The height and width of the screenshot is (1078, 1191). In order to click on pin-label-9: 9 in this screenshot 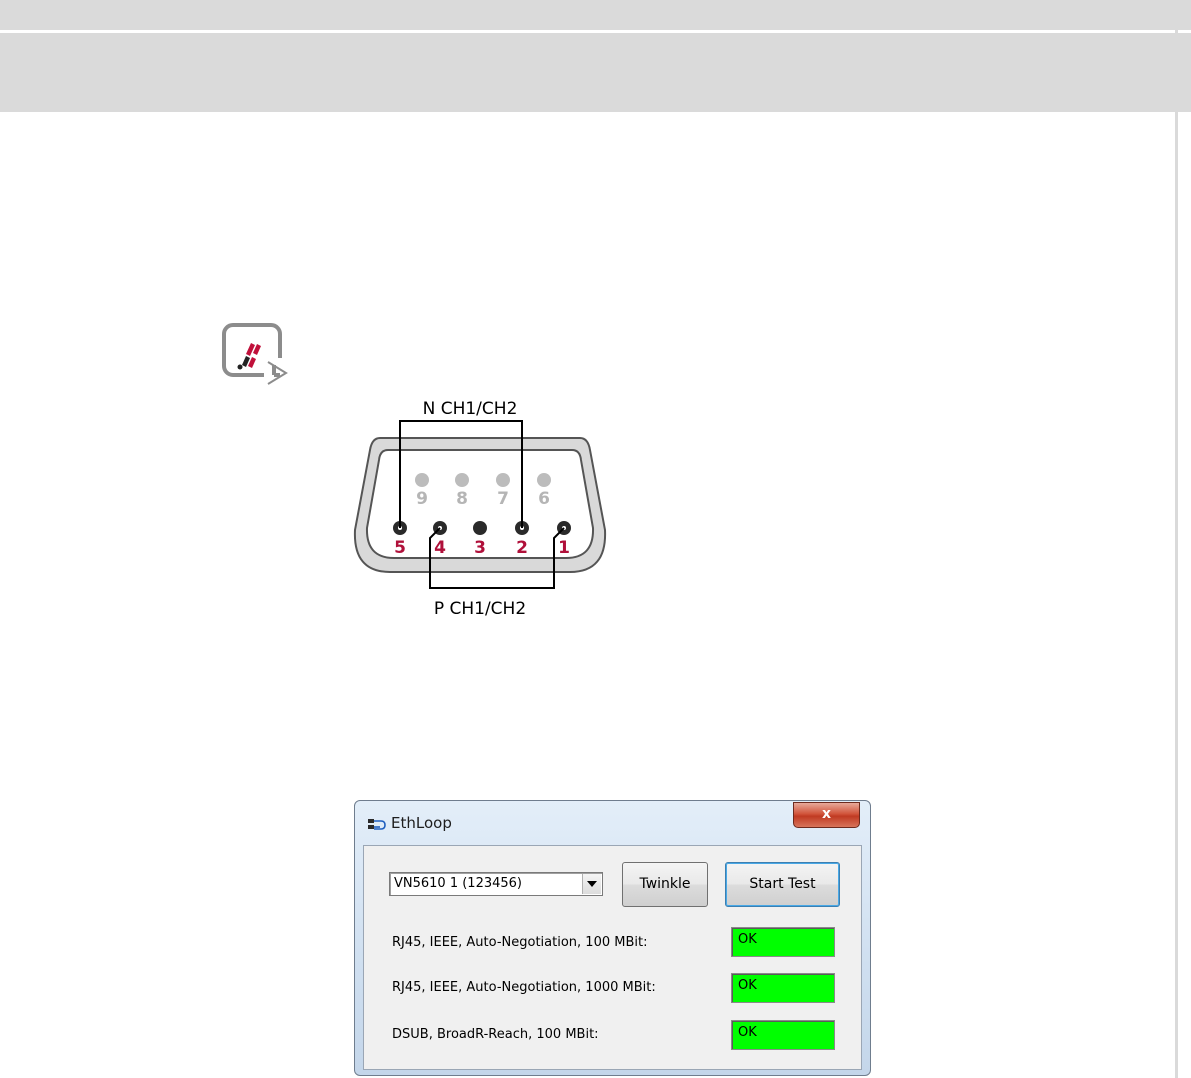, I will do `click(422, 499)`.